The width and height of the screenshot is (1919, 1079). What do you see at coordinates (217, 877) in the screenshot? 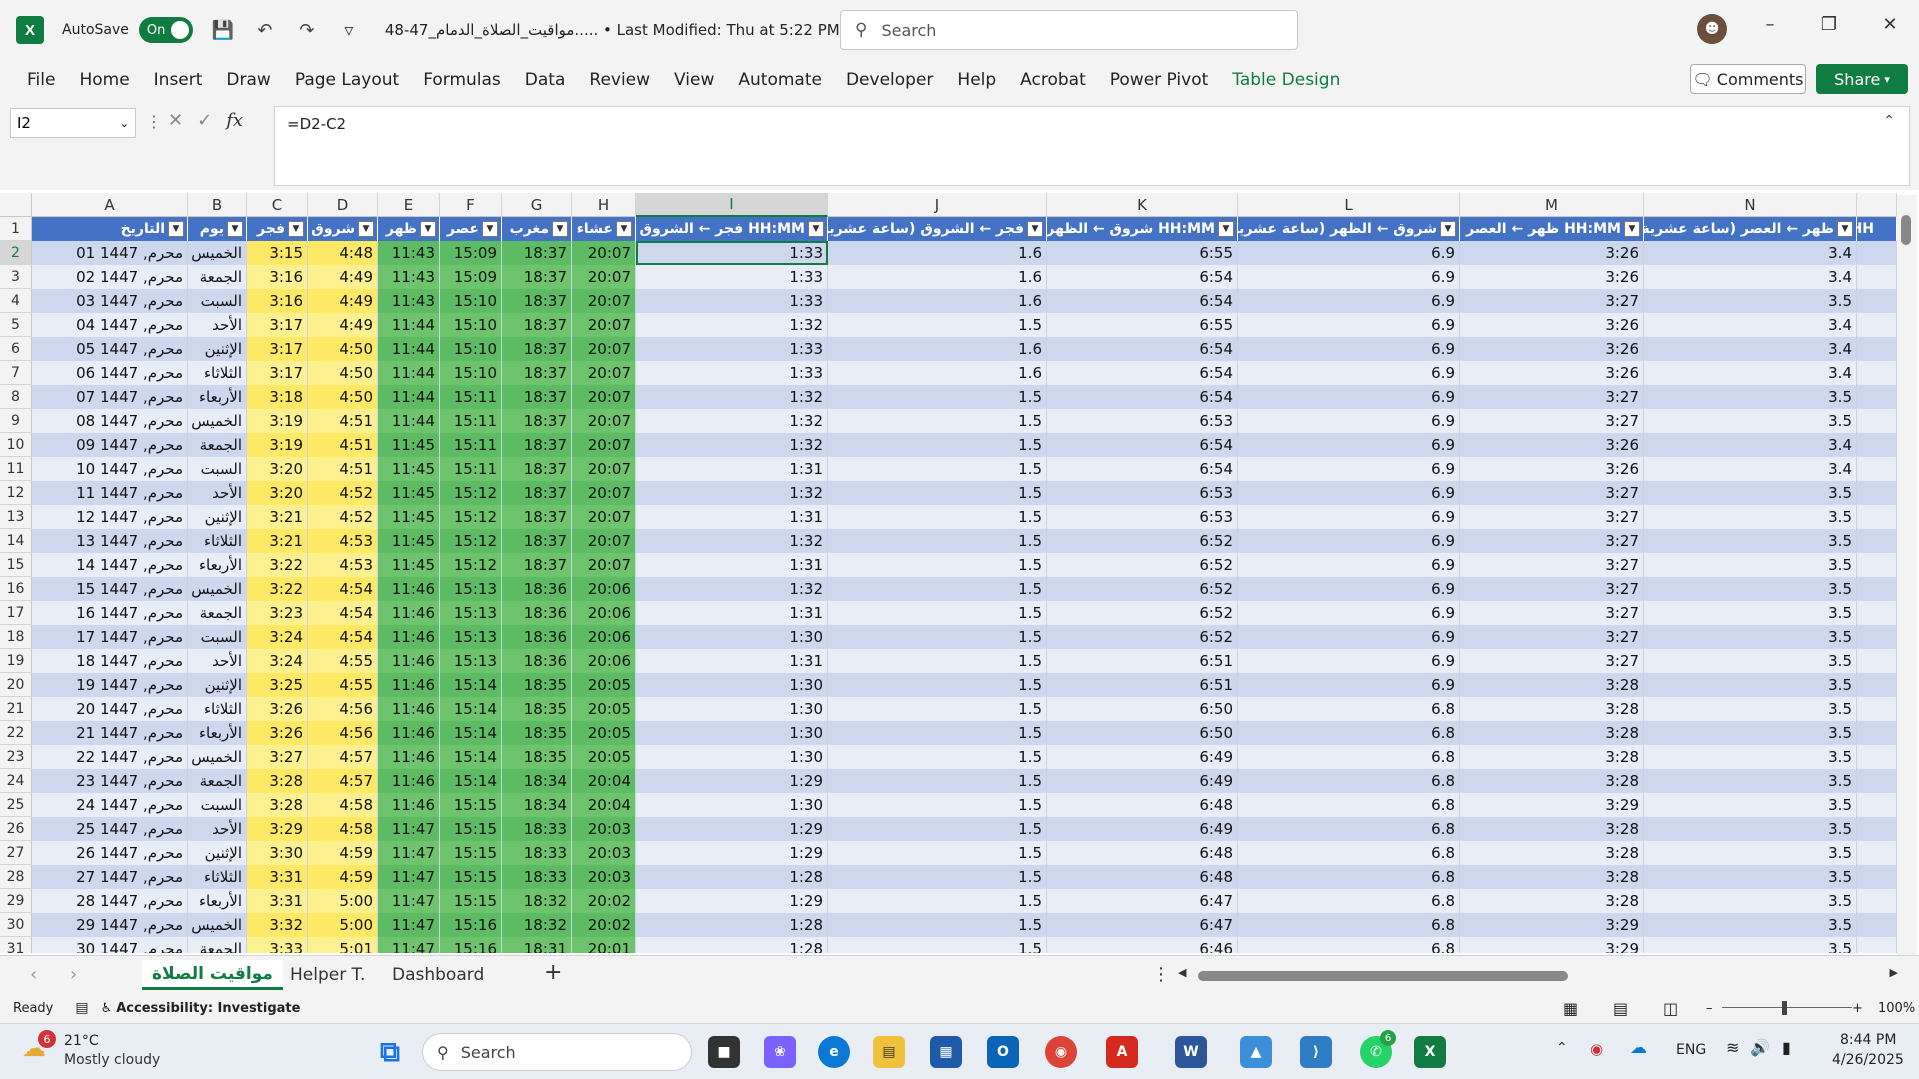
I see `table-cell: الثلاثاء` at bounding box center [217, 877].